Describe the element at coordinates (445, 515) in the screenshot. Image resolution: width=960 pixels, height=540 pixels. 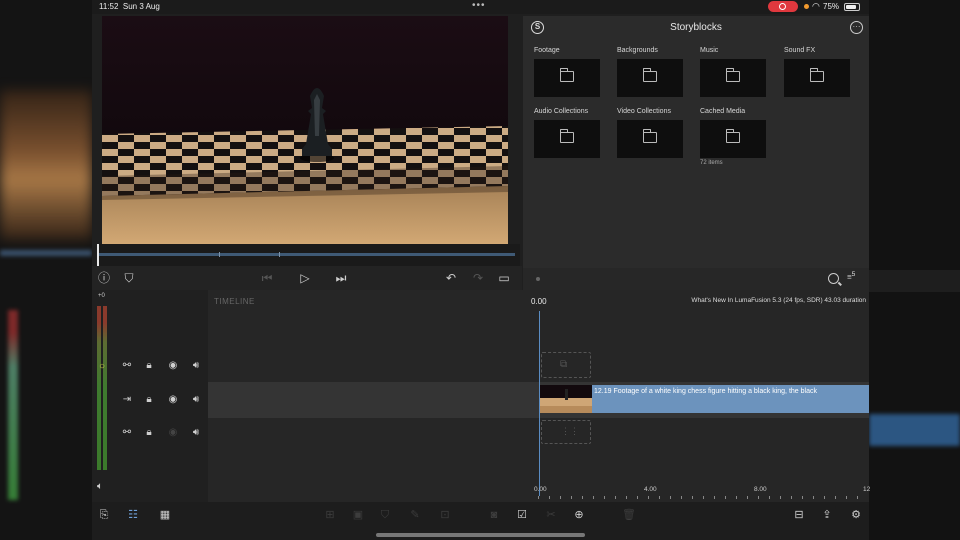
I see `clip-icon: ⊡` at that location.